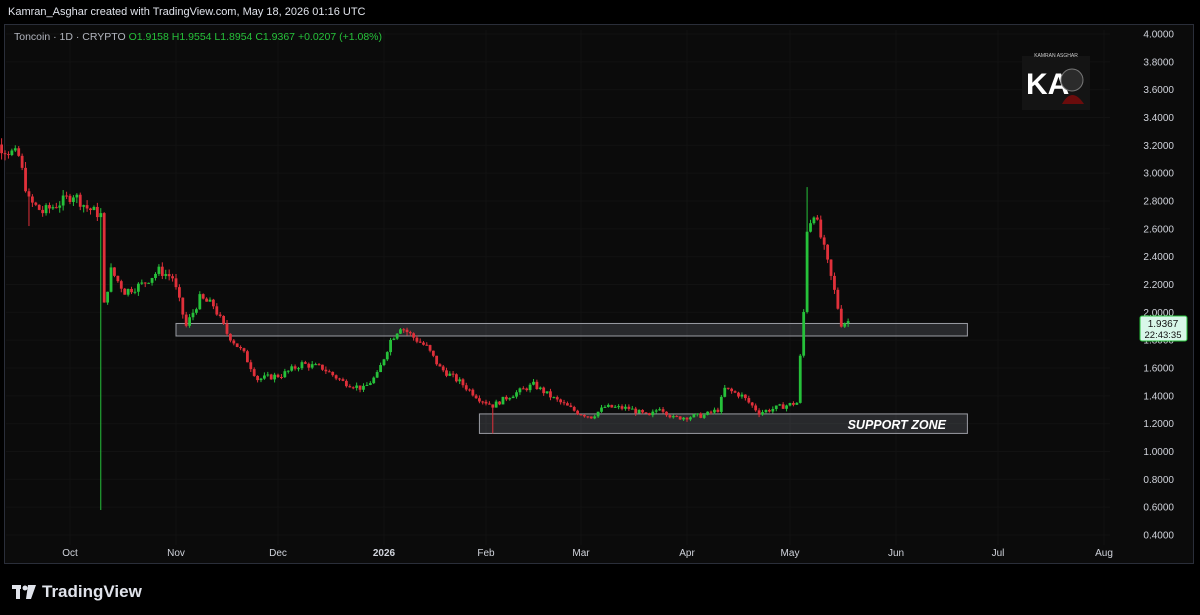  I want to click on watermark-text: KAMRAN ASGHAR, so click(1056, 56).